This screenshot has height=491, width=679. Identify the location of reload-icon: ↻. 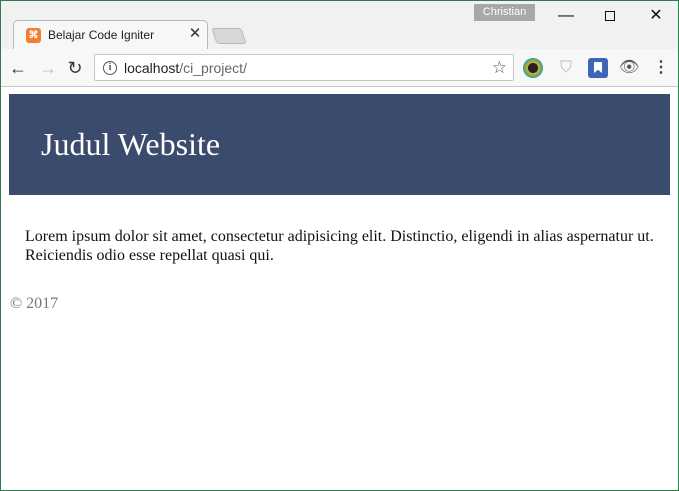
(75, 68).